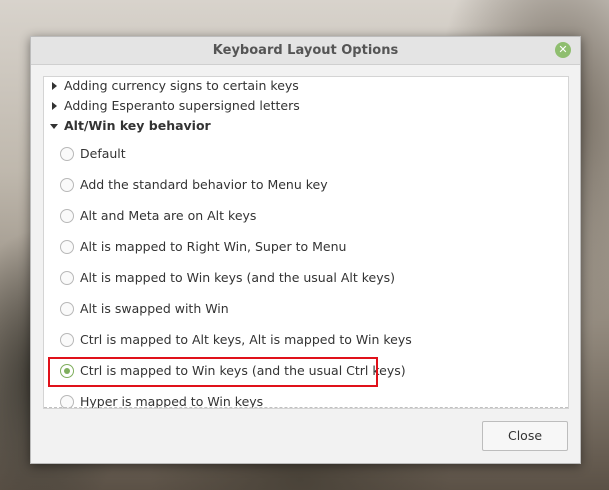  I want to click on group-label: Alt/Win key behavior, so click(137, 125).